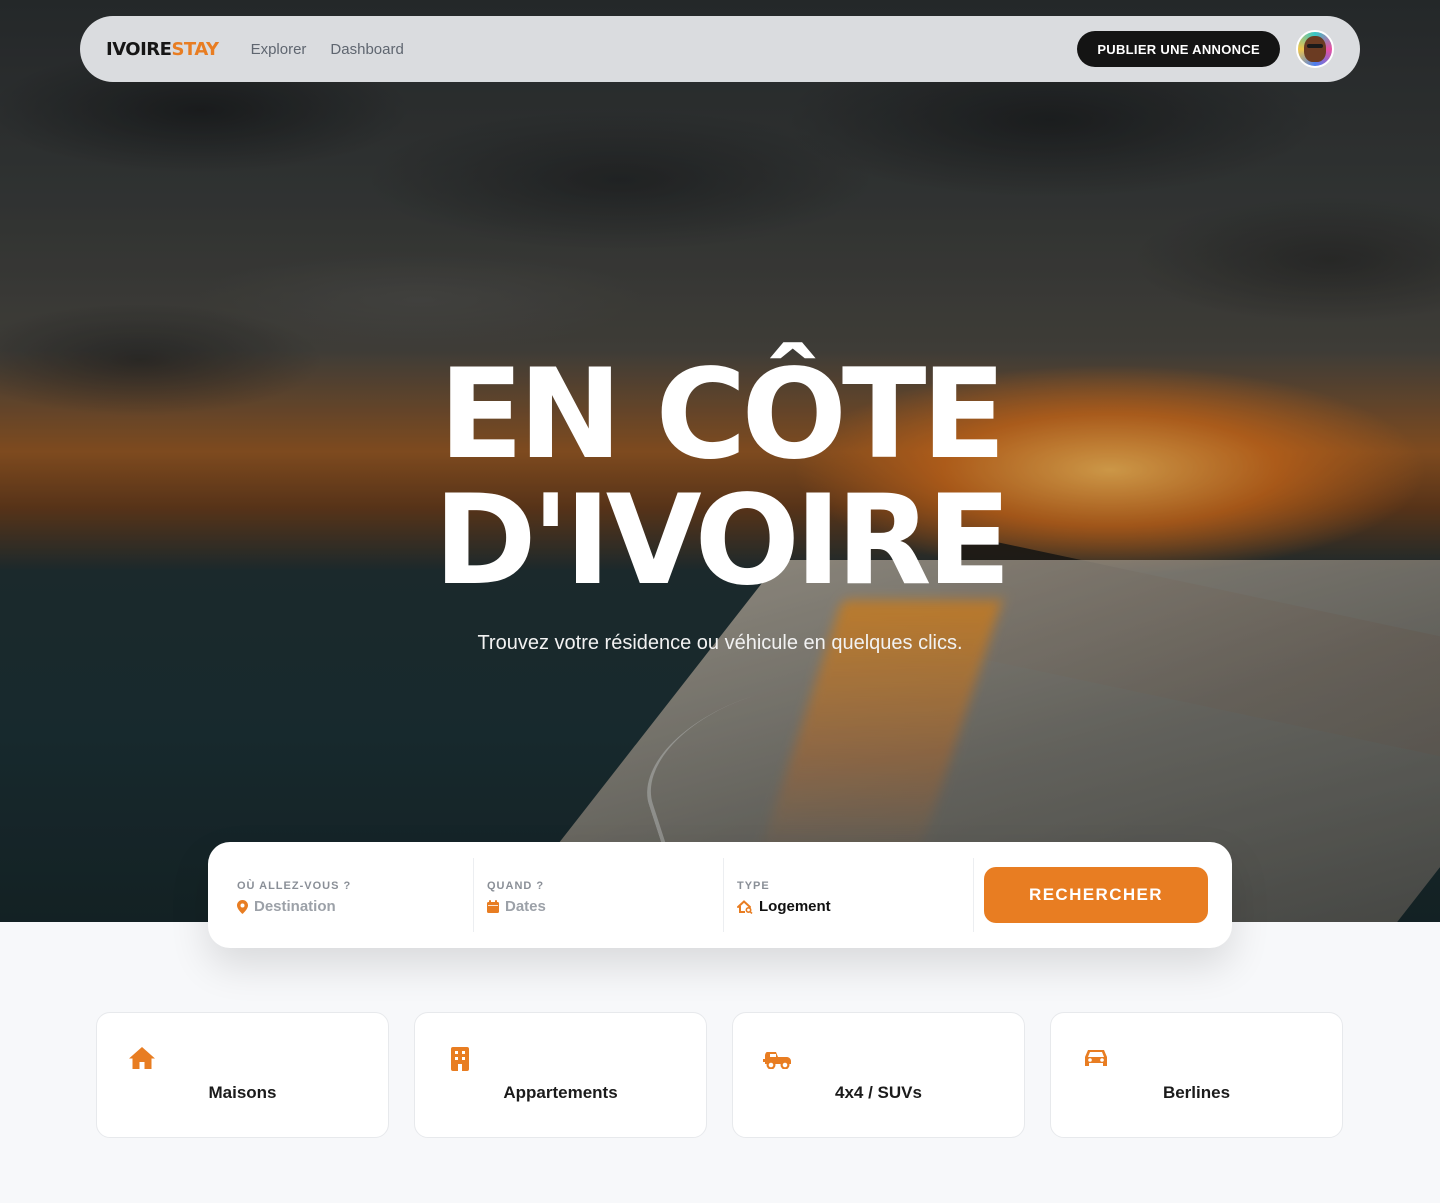 The width and height of the screenshot is (1440, 1203). I want to click on hero-title-line-1: EN CÔTE, so click(722, 415).